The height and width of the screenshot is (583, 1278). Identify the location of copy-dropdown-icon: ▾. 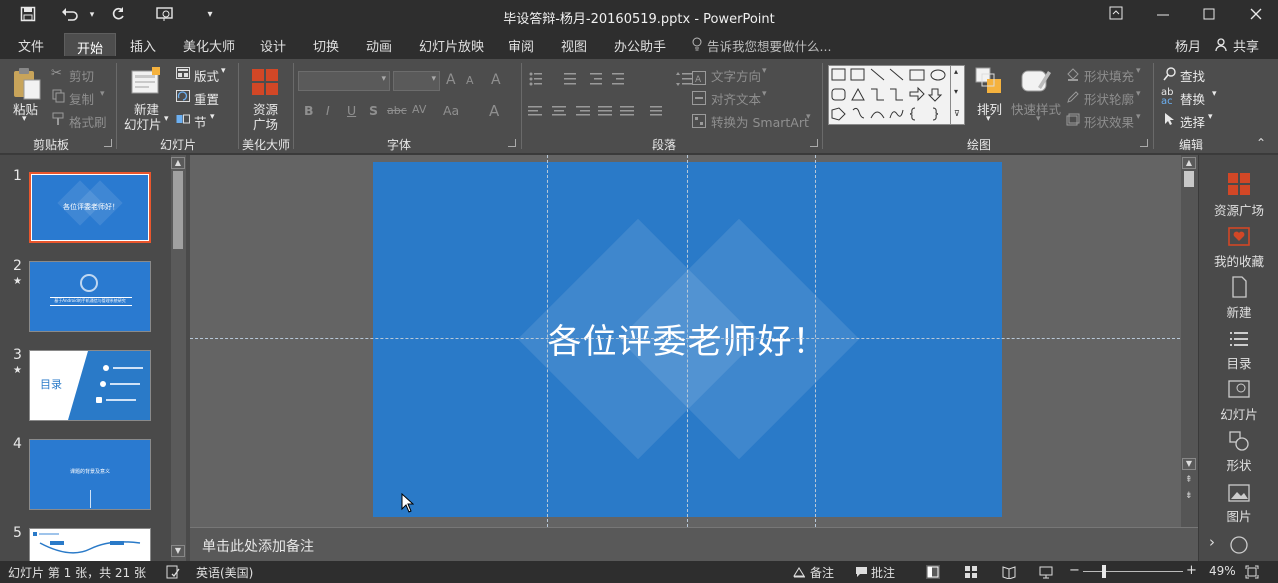
(102, 94).